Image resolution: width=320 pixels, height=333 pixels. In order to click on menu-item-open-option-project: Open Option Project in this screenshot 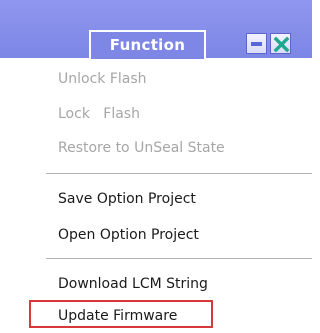, I will do `click(128, 235)`.